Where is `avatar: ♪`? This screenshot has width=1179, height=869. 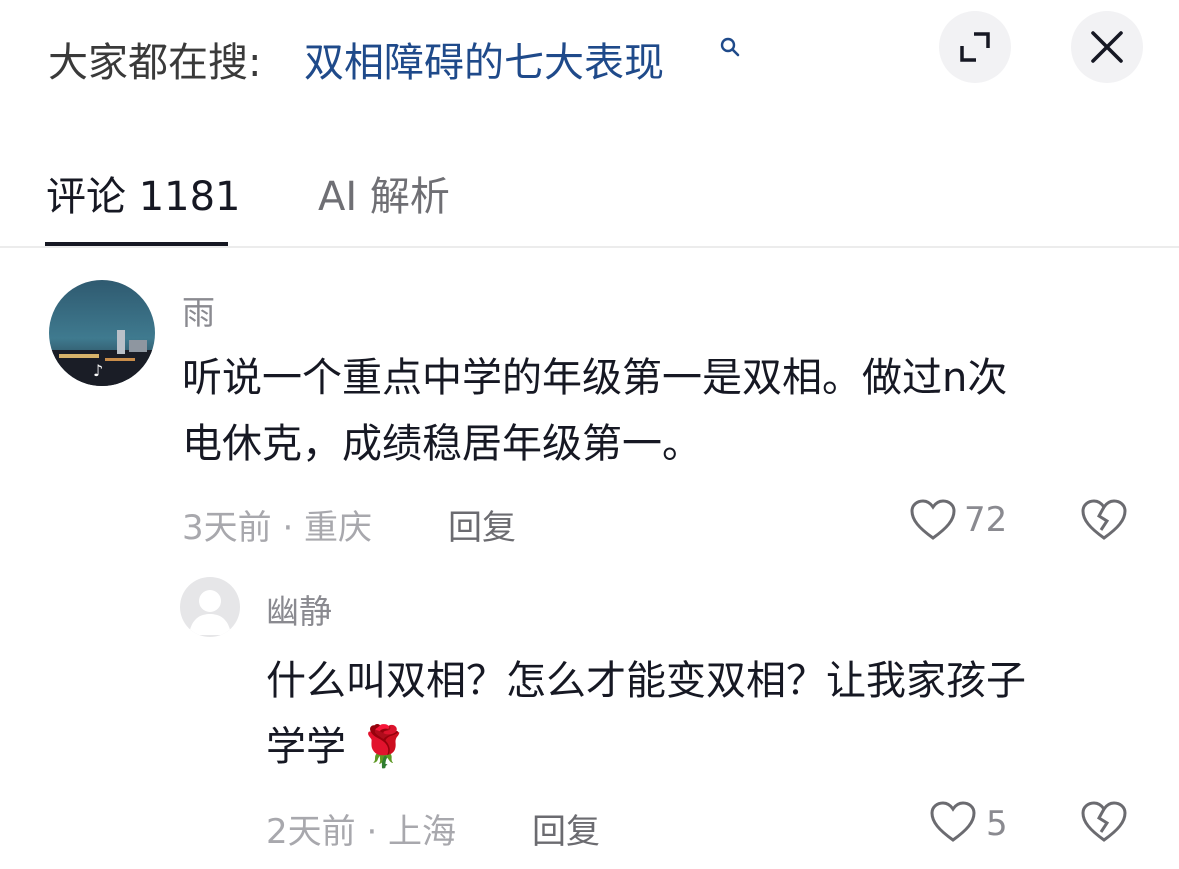
avatar: ♪ is located at coordinates (102, 333).